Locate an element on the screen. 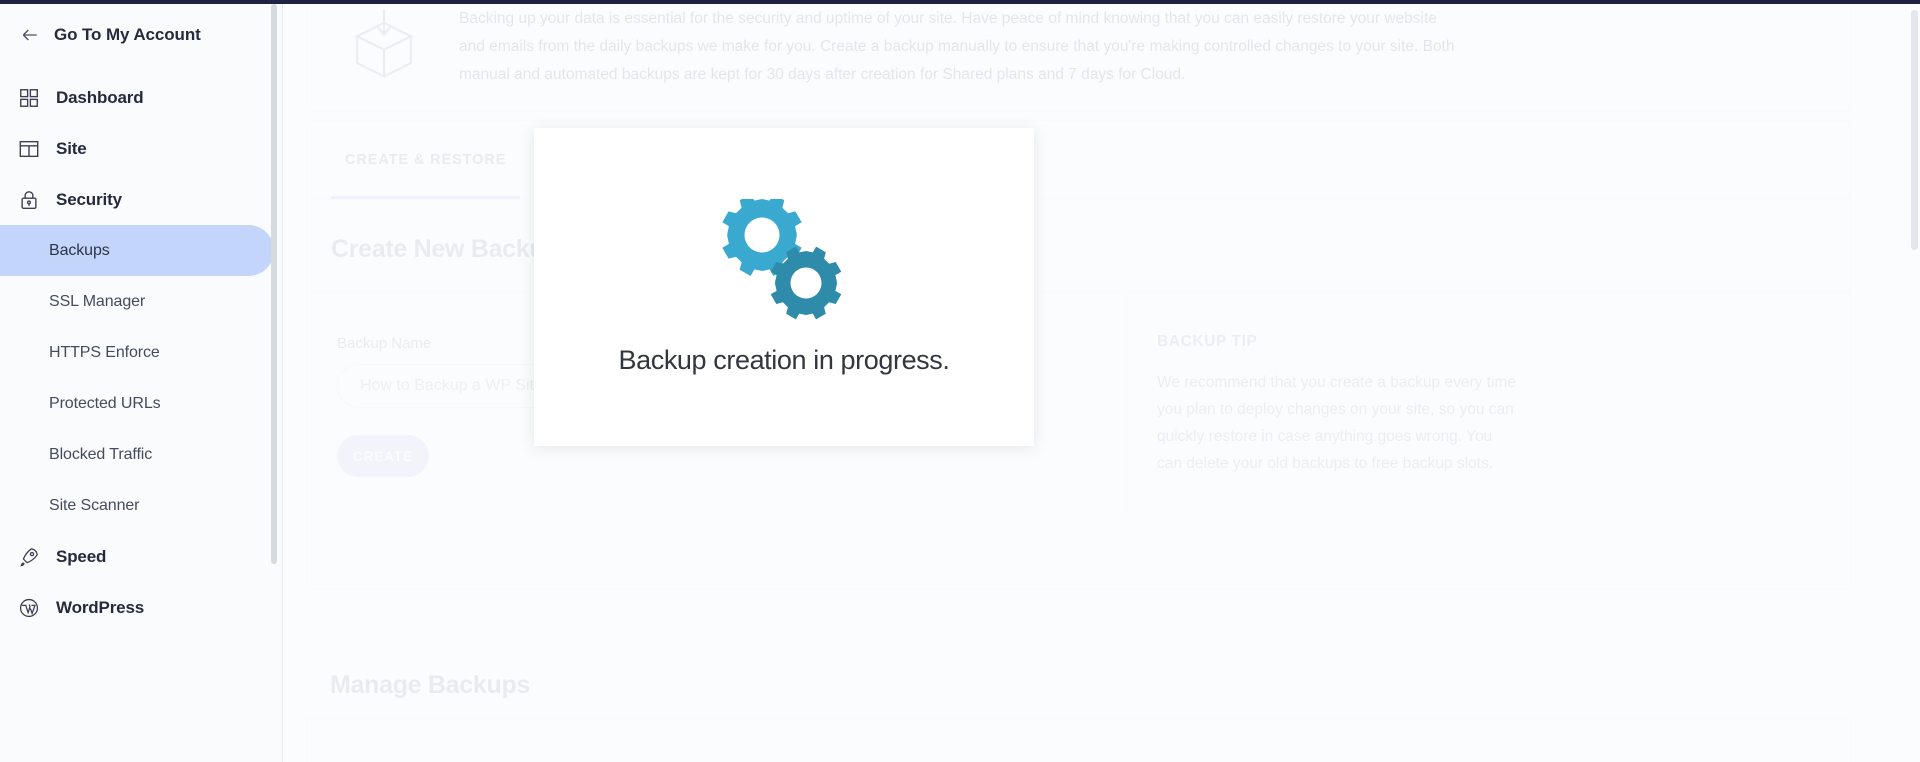  sidebar-item-ssl-manager: SSL Manager is located at coordinates (137, 301).